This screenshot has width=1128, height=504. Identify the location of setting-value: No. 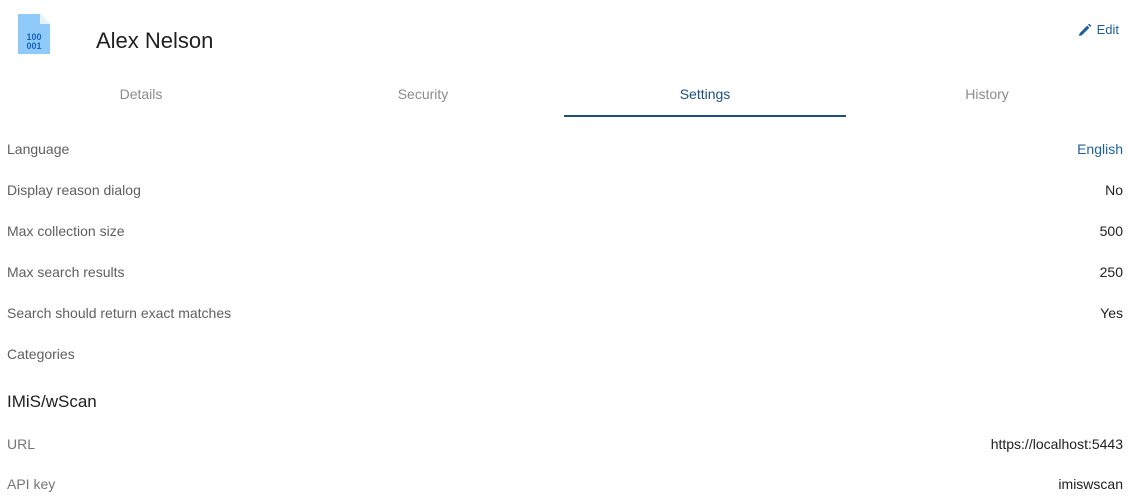
(1114, 189).